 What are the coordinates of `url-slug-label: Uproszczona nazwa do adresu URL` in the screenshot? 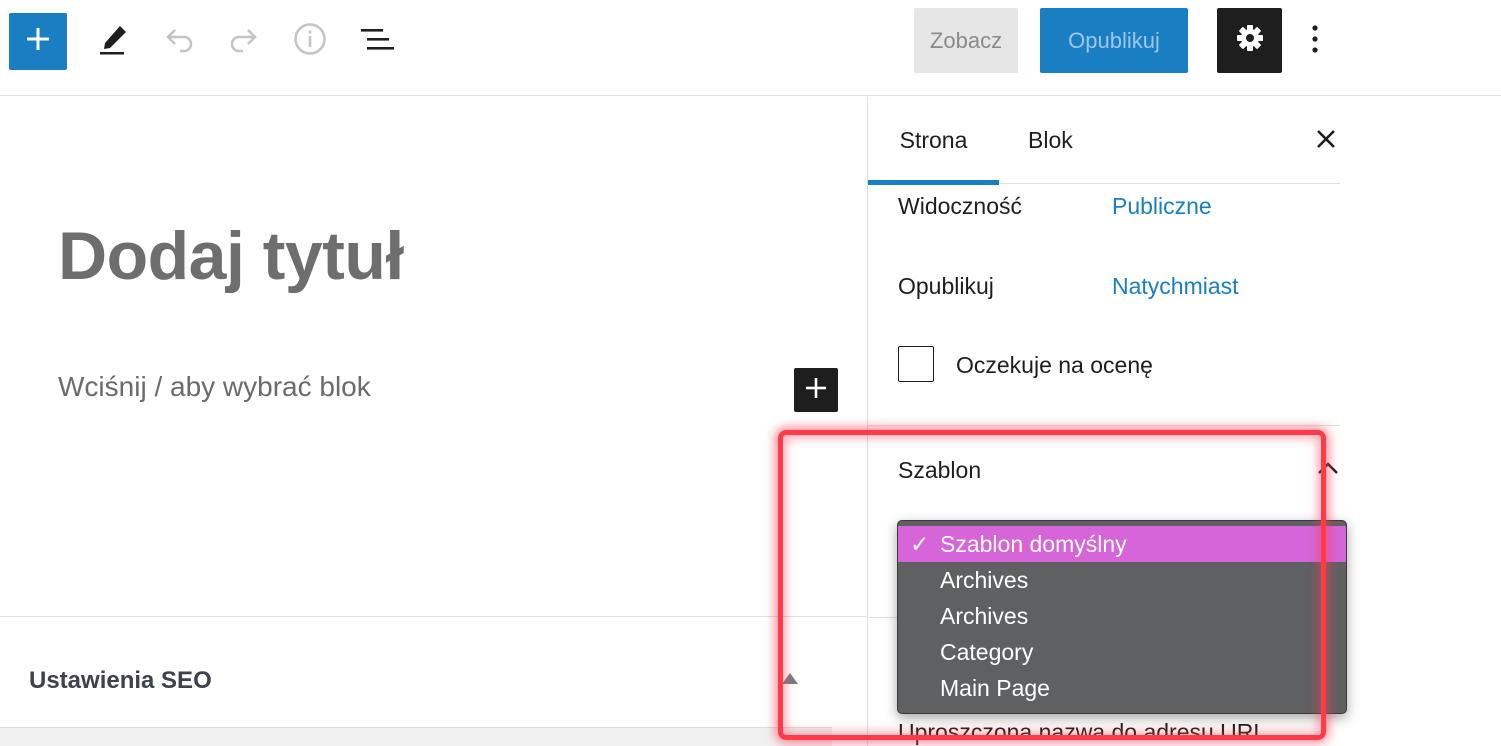 It's located at (1082, 732).